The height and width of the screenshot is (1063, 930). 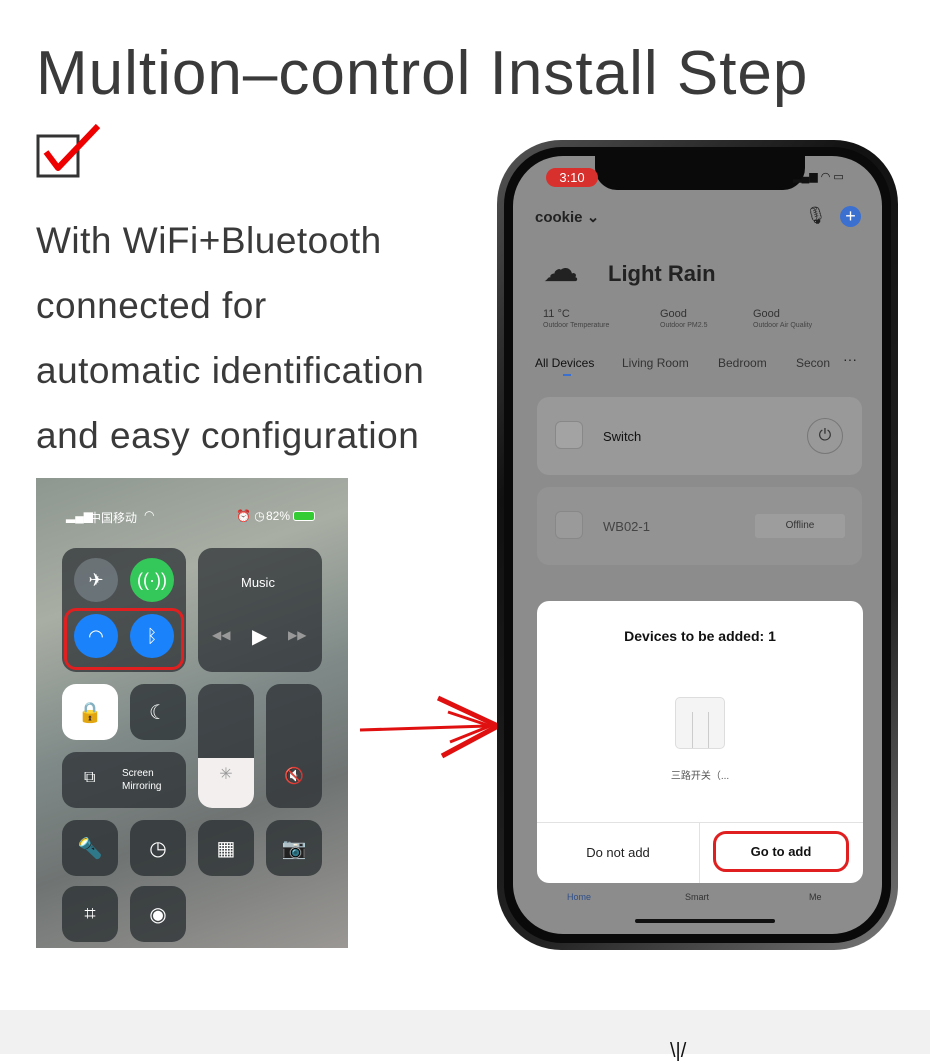 What do you see at coordinates (90, 848) in the screenshot?
I see `flashlight-button: 🔦` at bounding box center [90, 848].